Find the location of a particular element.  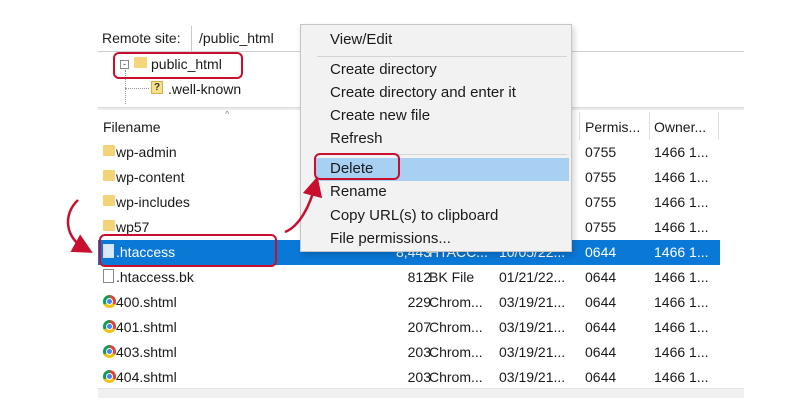

sort-ascending-icon: ^ is located at coordinates (227, 114).